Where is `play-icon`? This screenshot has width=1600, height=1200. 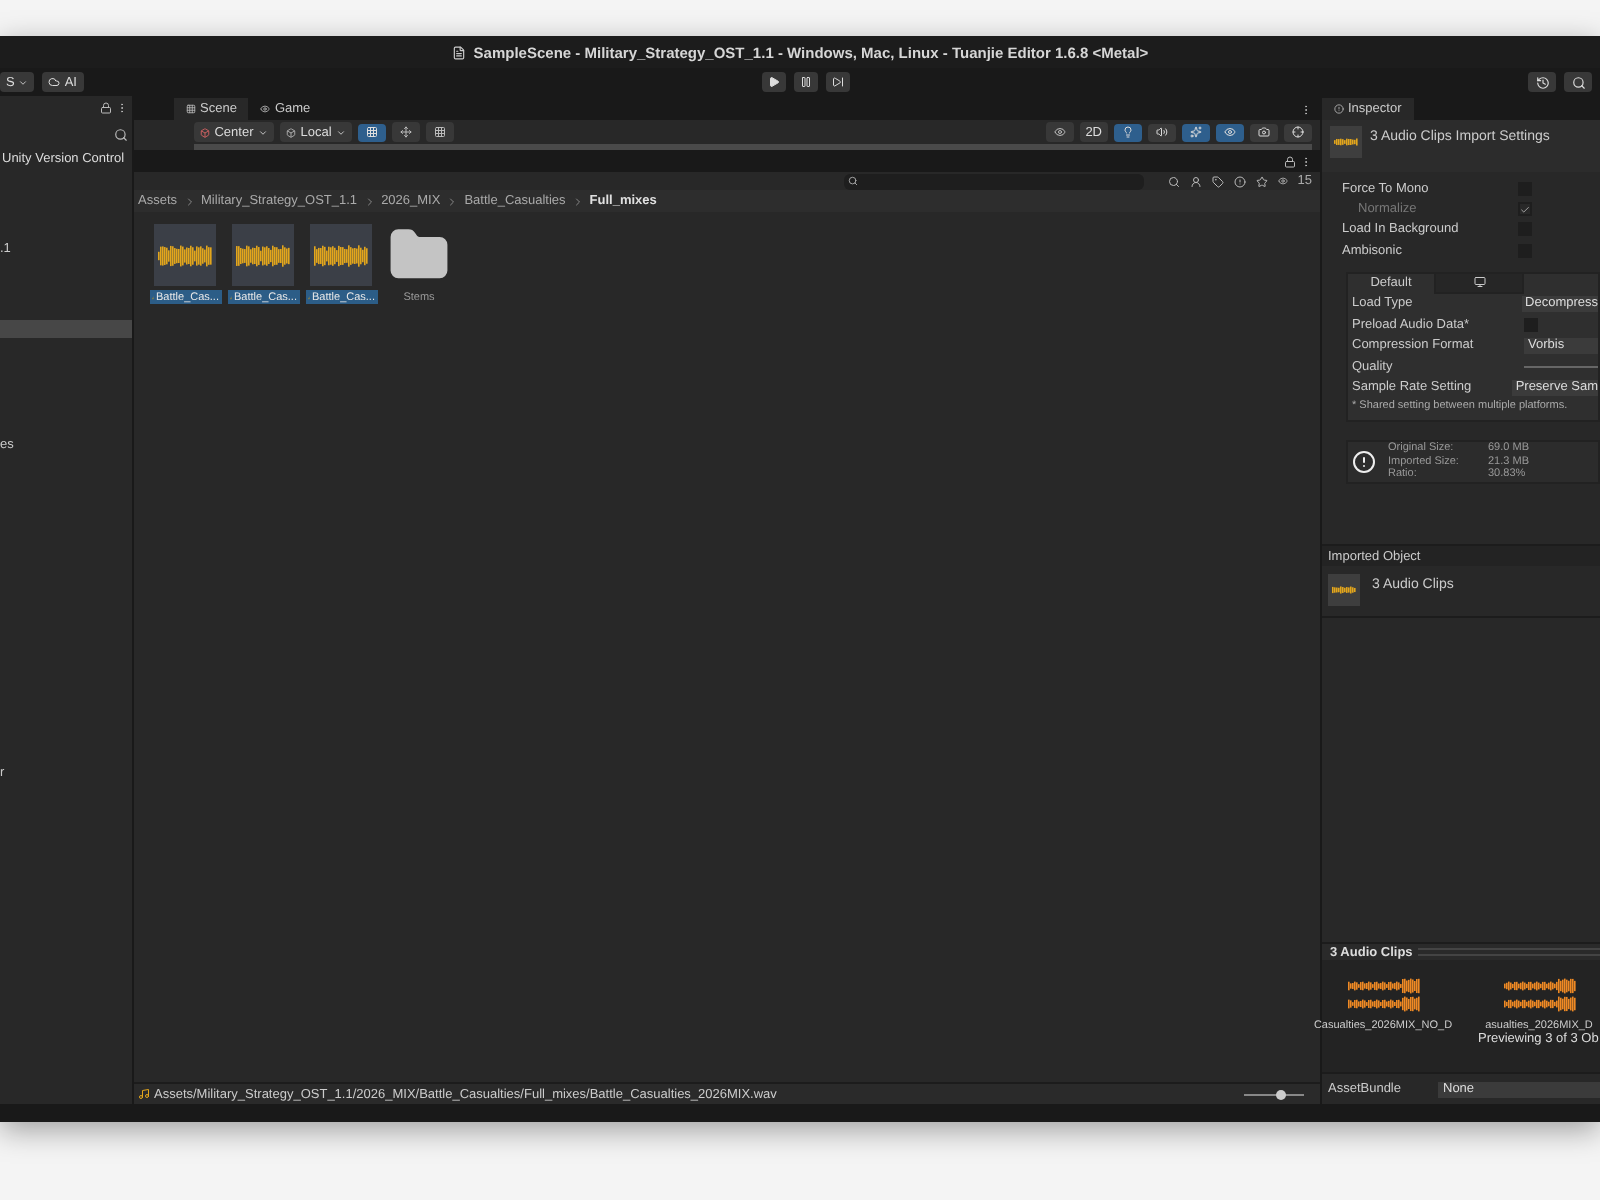 play-icon is located at coordinates (773, 82).